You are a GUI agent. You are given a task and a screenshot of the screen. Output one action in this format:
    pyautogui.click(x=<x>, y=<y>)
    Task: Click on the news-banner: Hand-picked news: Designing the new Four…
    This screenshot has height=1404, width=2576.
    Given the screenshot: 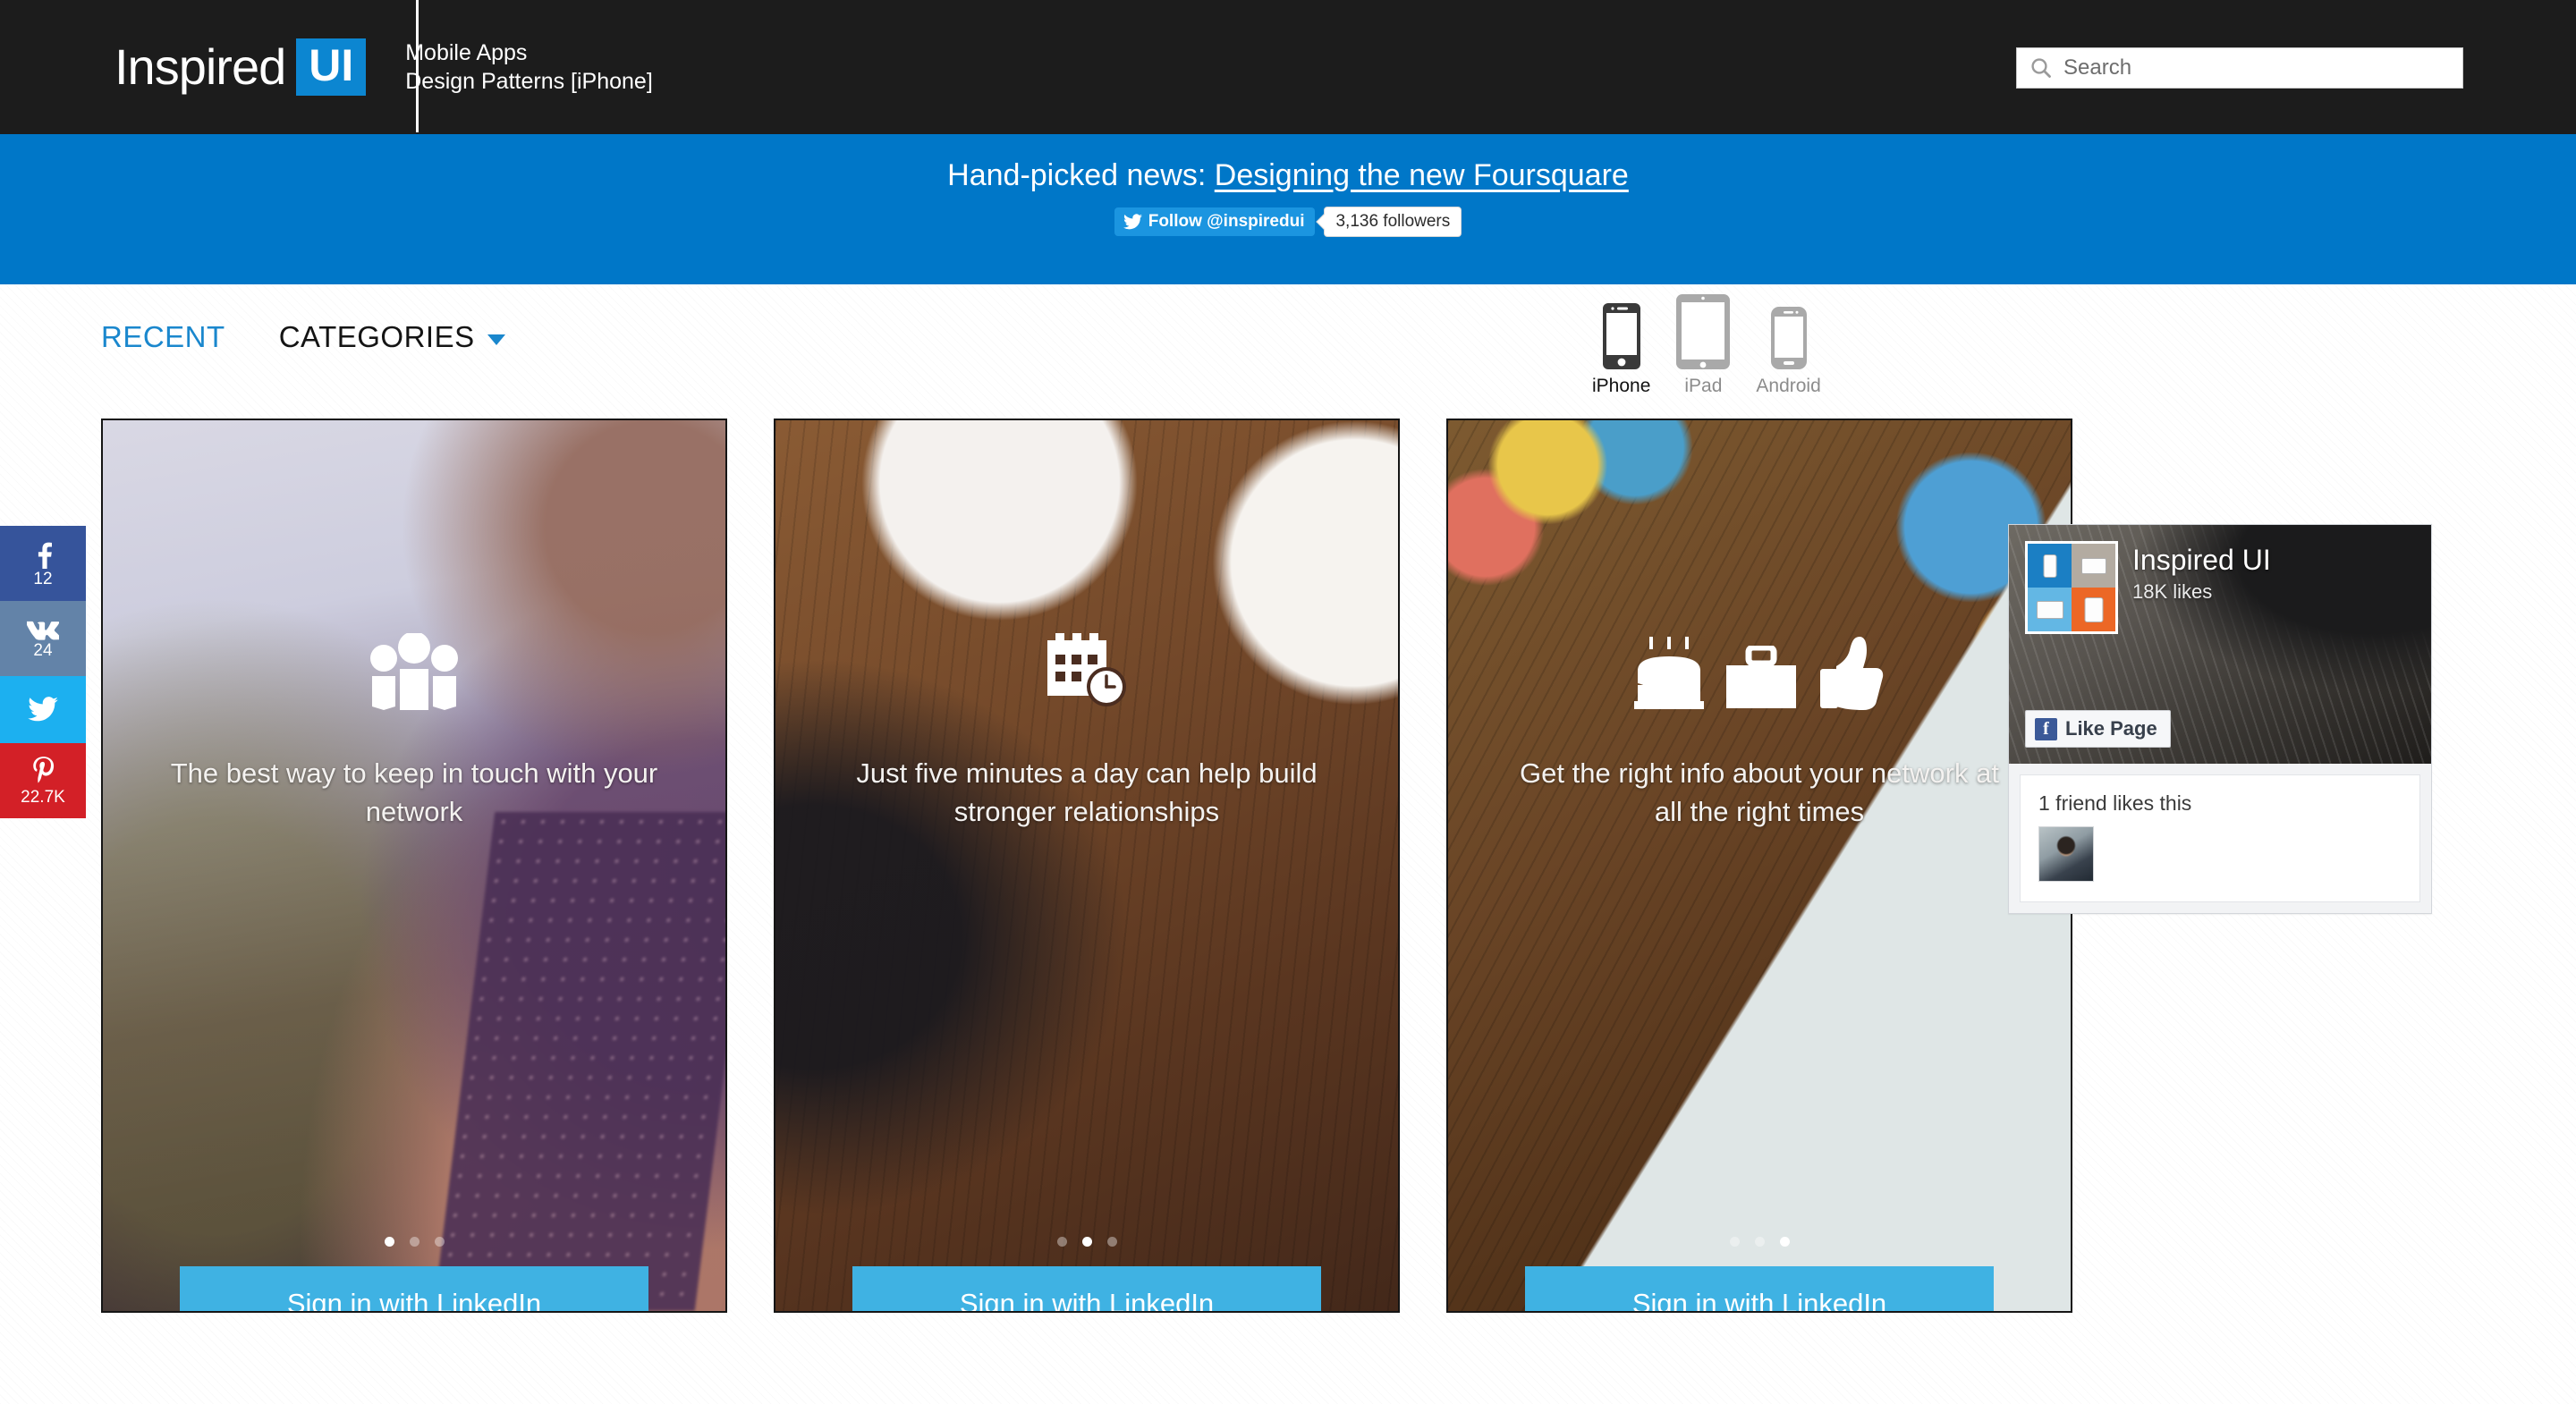 What is the action you would take?
    pyautogui.click(x=1288, y=209)
    